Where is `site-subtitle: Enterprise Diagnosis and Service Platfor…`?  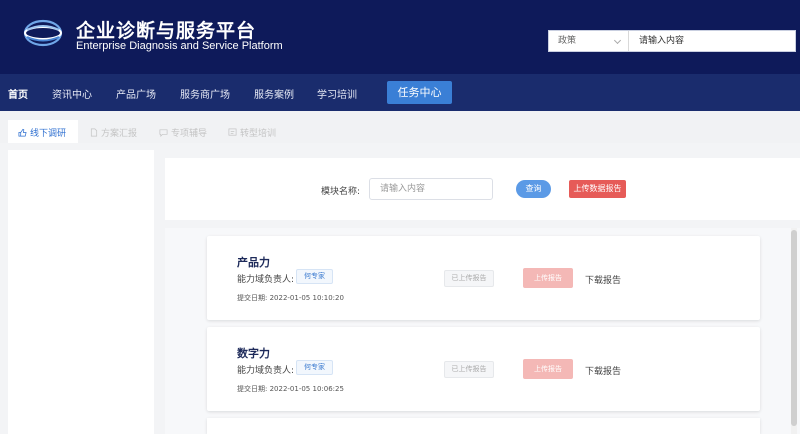
site-subtitle: Enterprise Diagnosis and Service Platfor… is located at coordinates (179, 46).